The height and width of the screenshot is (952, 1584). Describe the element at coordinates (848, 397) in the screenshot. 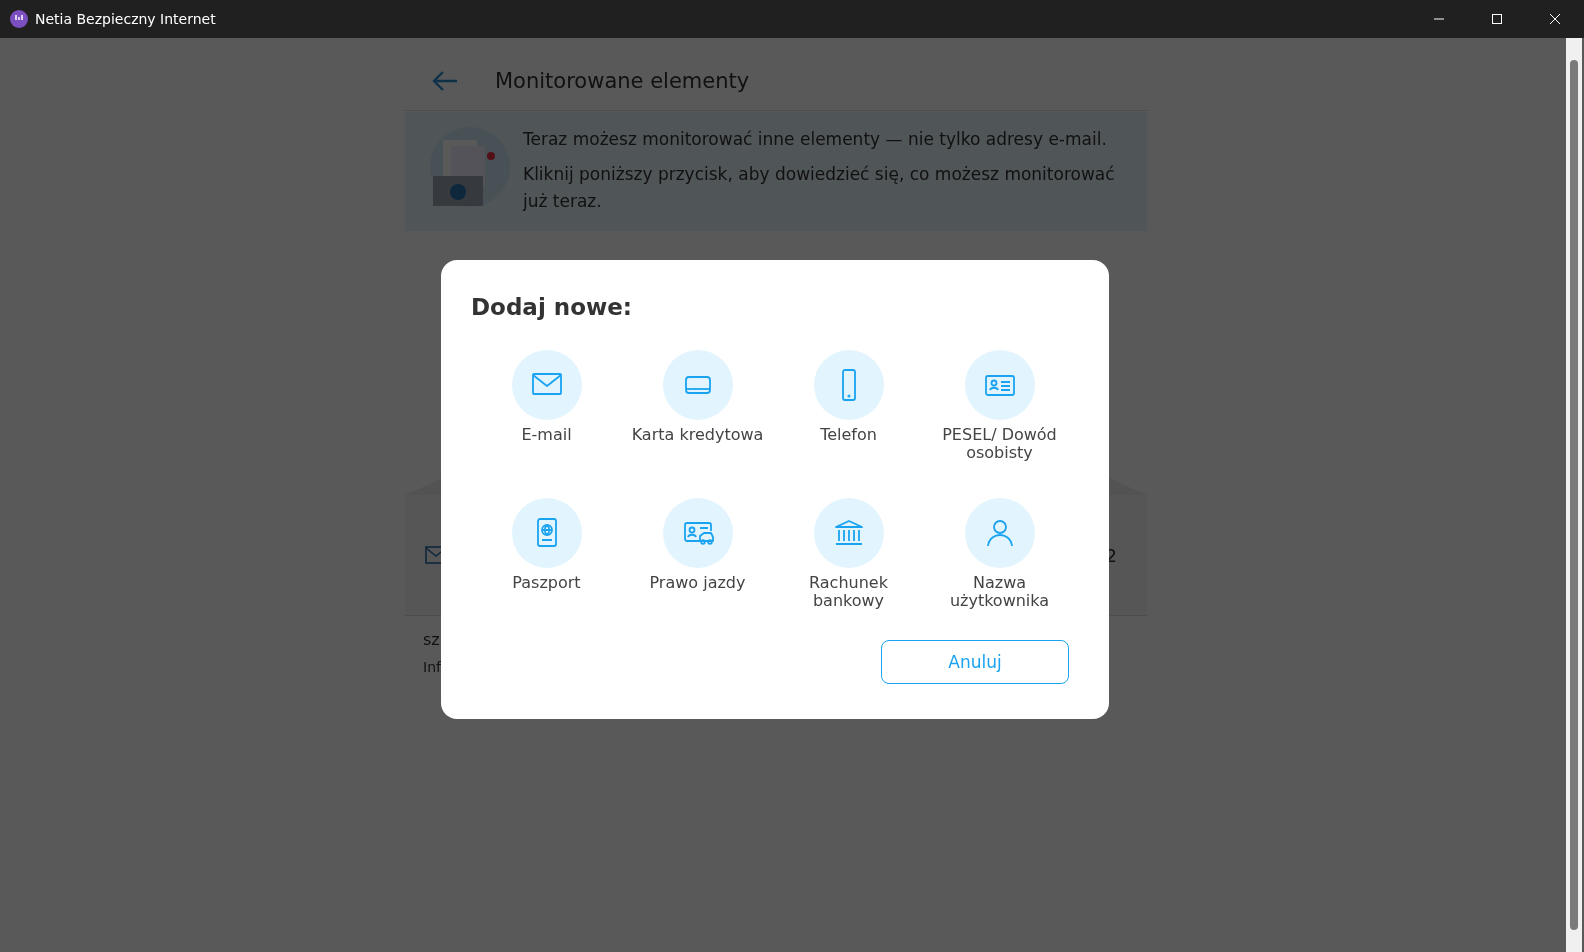

I see `add-item-option: Telefon` at that location.